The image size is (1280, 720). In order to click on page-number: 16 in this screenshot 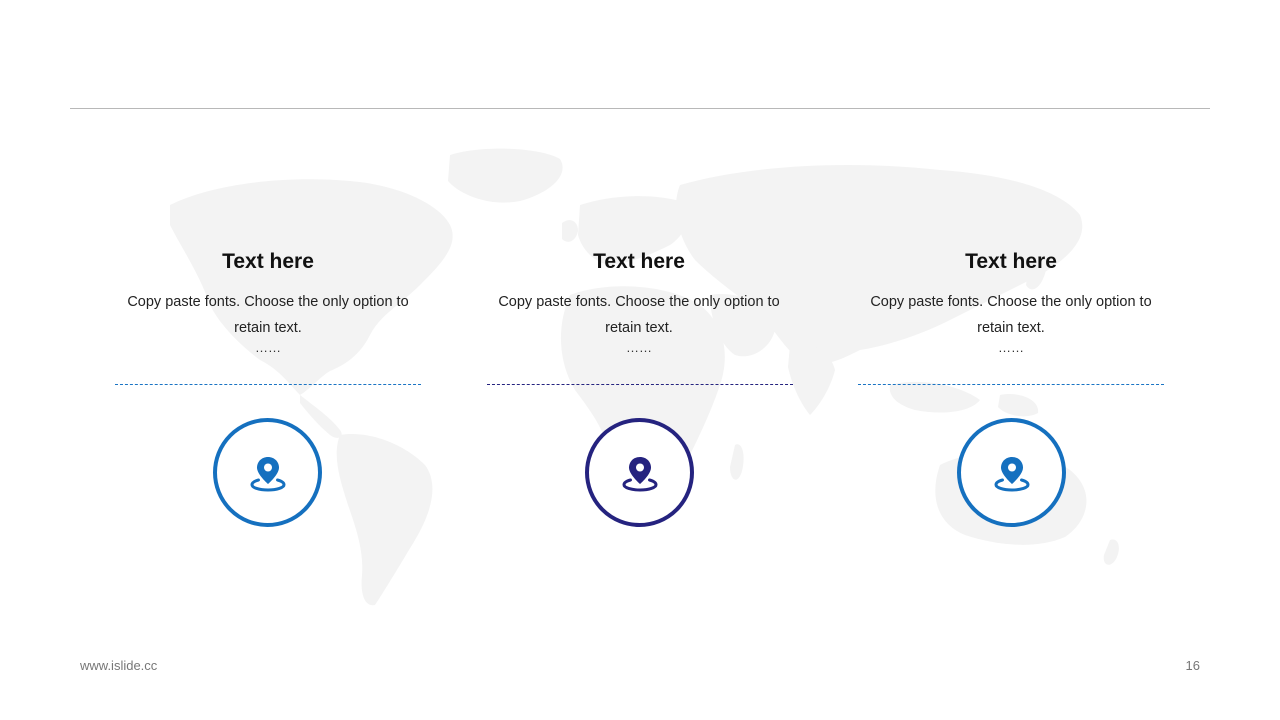, I will do `click(1192, 665)`.